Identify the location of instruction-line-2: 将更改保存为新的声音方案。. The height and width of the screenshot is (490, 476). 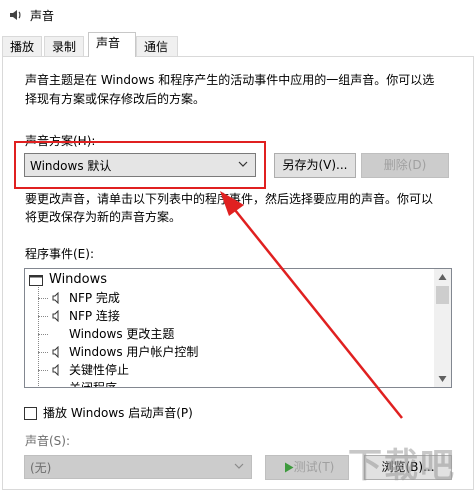
(103, 217).